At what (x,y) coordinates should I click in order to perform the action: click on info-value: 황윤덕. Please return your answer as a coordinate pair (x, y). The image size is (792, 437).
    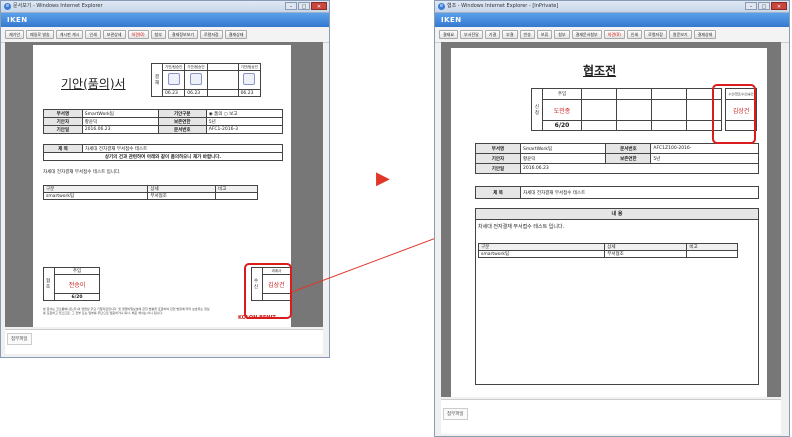
    Looking at the image, I should click on (563, 158).